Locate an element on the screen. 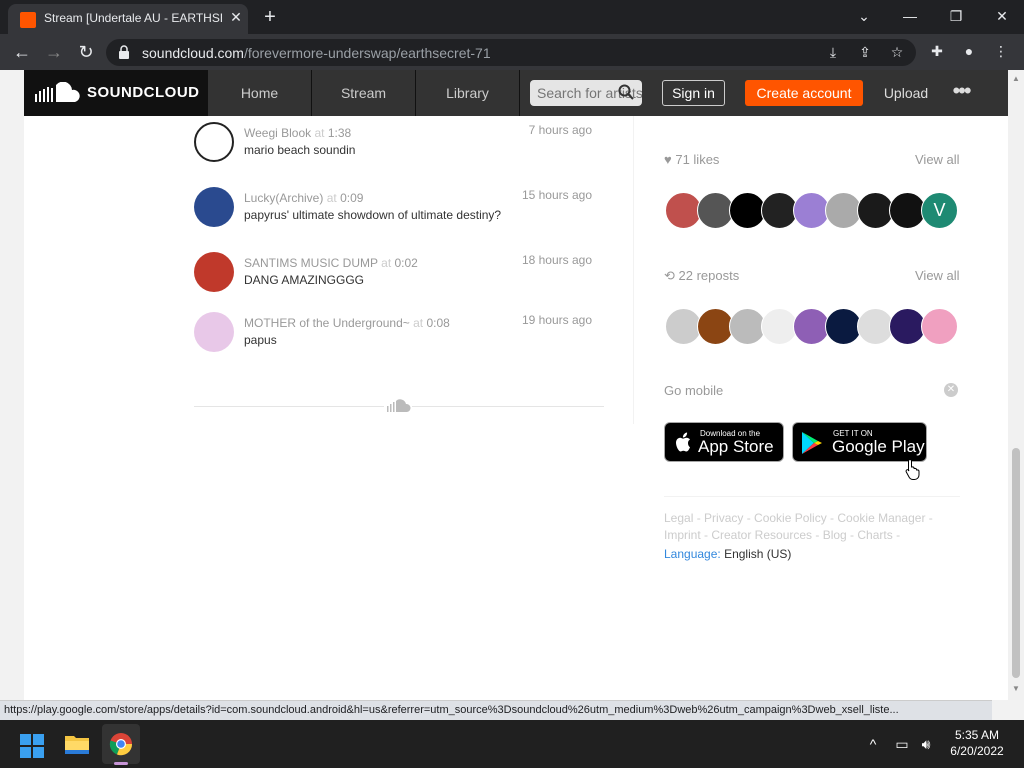 This screenshot has height=768, width=1024. language-selector: Language: English (US) is located at coordinates (727, 554).